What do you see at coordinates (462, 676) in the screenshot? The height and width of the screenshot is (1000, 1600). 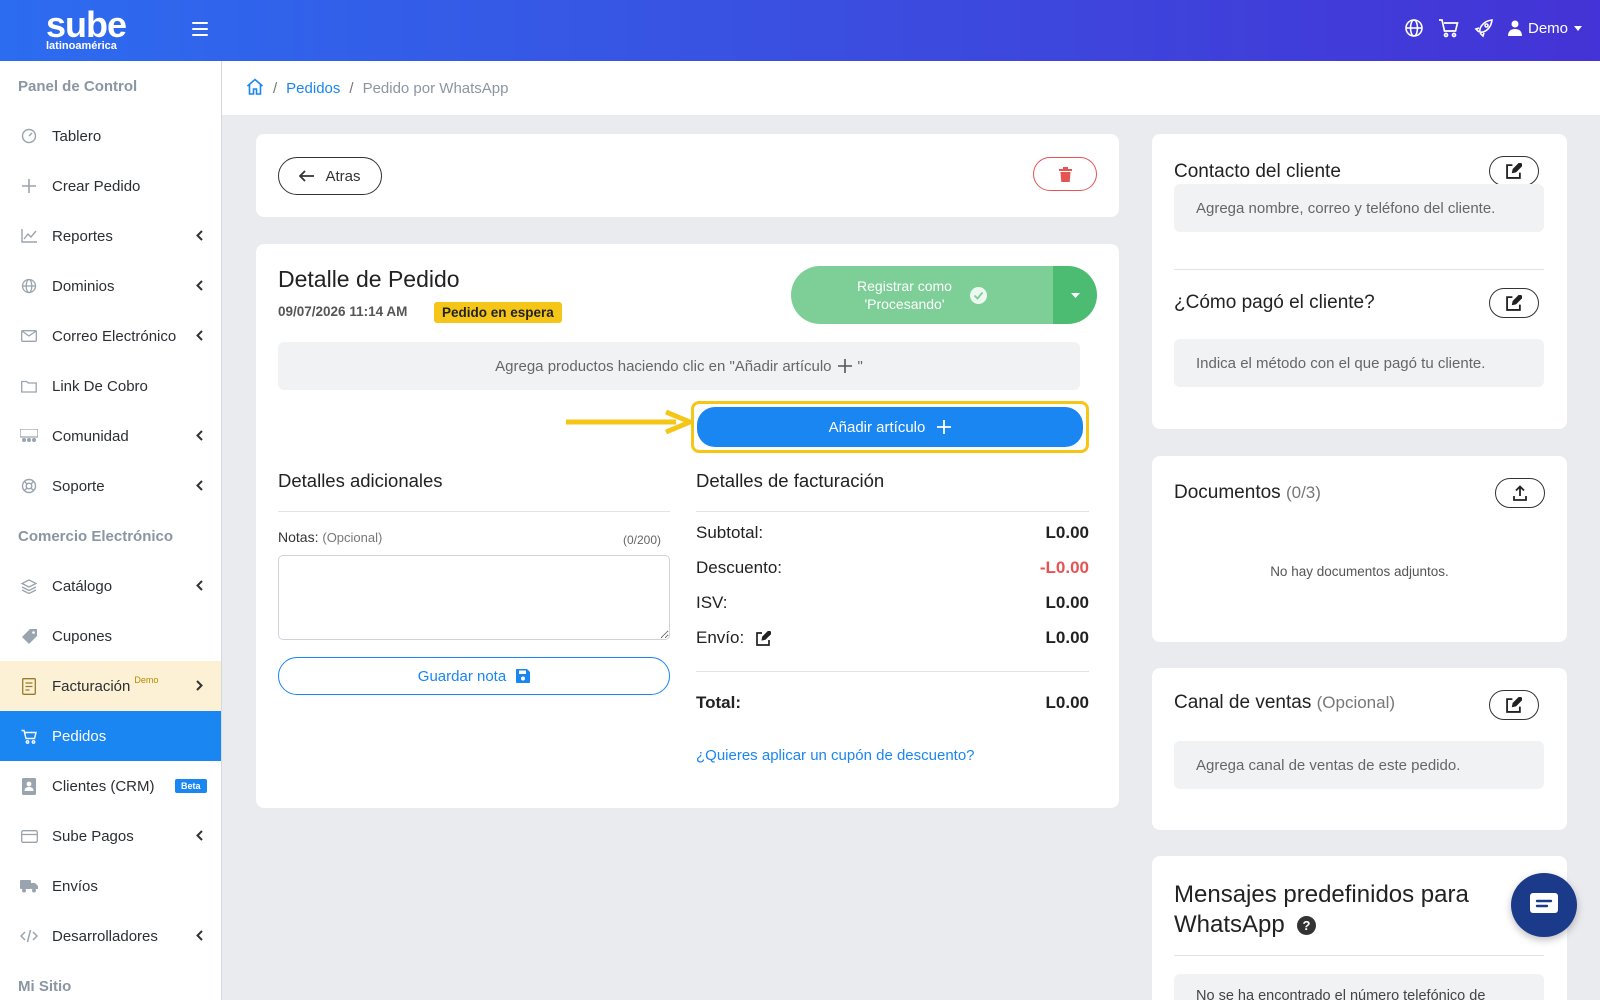 I see `save-note-label: Guardar nota` at bounding box center [462, 676].